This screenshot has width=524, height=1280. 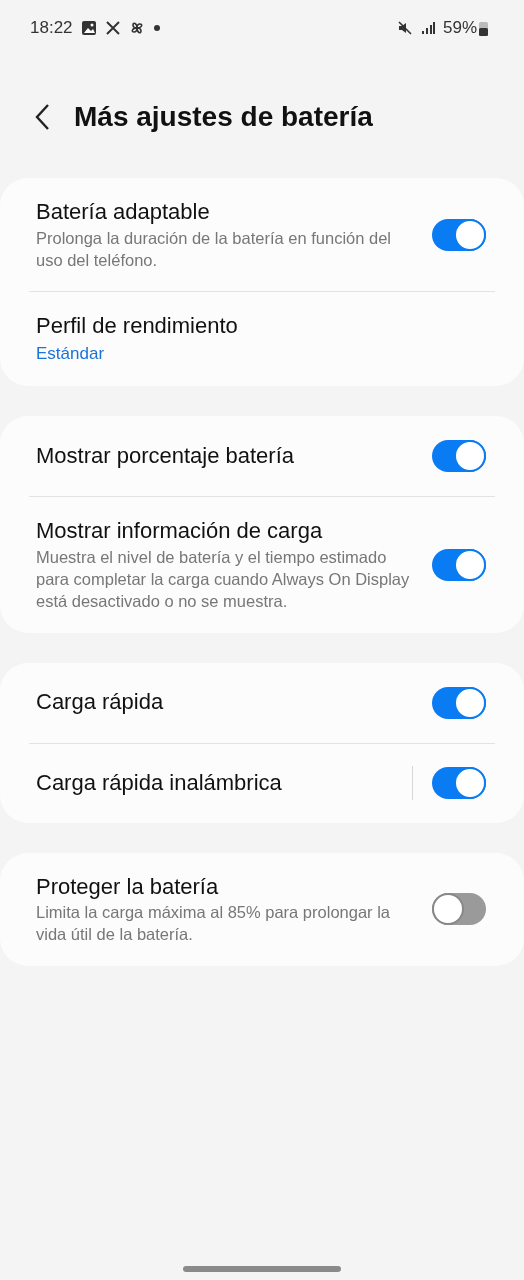 I want to click on setting-description: Prolonga la duración de la batería en función del uso del teléfono., so click(x=214, y=249).